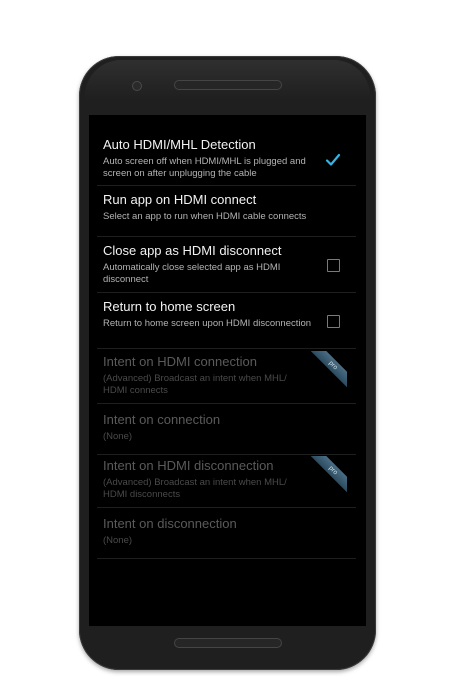  Describe the element at coordinates (188, 465) in the screenshot. I see `setting-title: Intent on HDMI disconnection` at that location.